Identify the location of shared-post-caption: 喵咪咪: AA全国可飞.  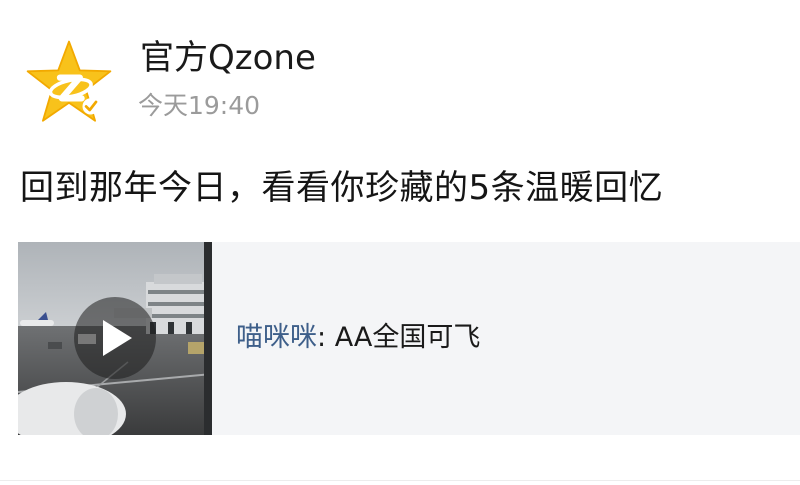
(358, 338).